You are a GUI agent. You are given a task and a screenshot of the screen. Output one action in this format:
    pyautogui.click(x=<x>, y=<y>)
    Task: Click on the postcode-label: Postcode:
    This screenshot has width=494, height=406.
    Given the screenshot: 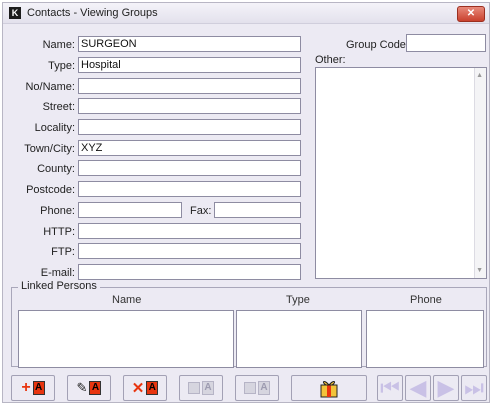 What is the action you would take?
    pyautogui.click(x=50, y=190)
    